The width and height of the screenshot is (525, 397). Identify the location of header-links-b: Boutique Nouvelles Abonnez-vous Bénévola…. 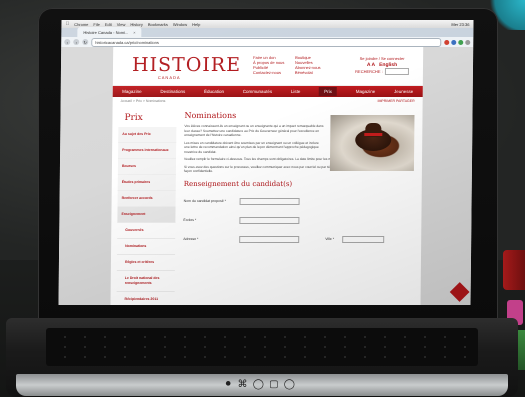
(308, 65).